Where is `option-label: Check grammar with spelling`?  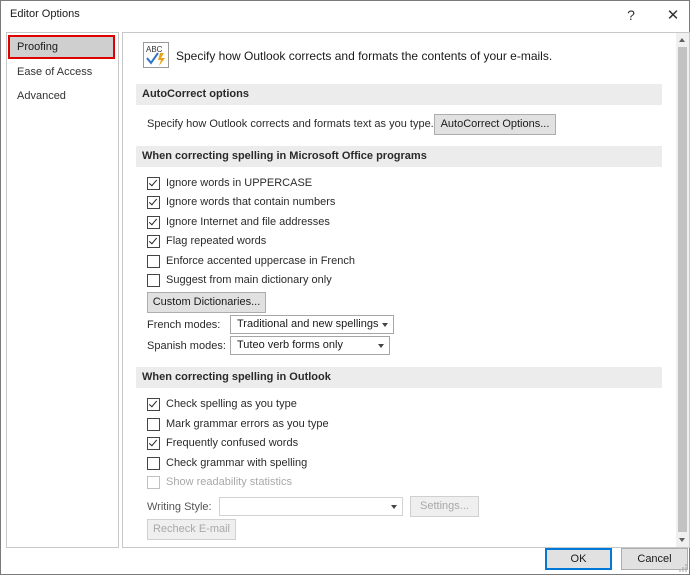 option-label: Check grammar with spelling is located at coordinates (237, 463).